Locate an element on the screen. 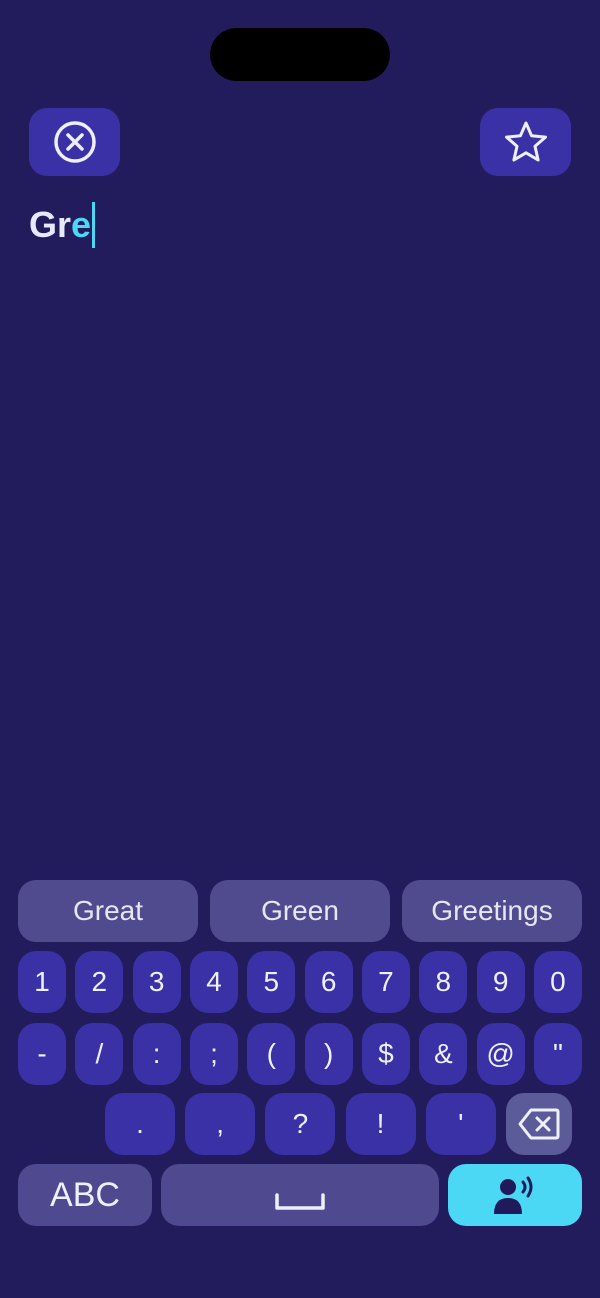 The image size is (600, 1298). key-0: 0 is located at coordinates (557, 982).